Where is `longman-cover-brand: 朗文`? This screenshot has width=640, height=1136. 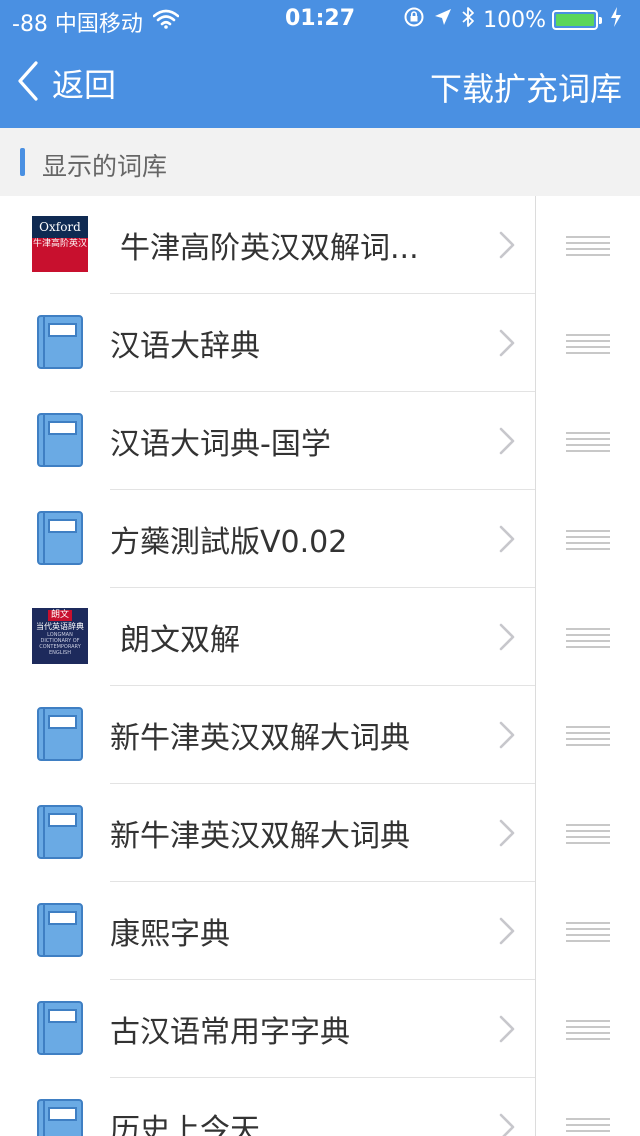 longman-cover-brand: 朗文 is located at coordinates (60, 615).